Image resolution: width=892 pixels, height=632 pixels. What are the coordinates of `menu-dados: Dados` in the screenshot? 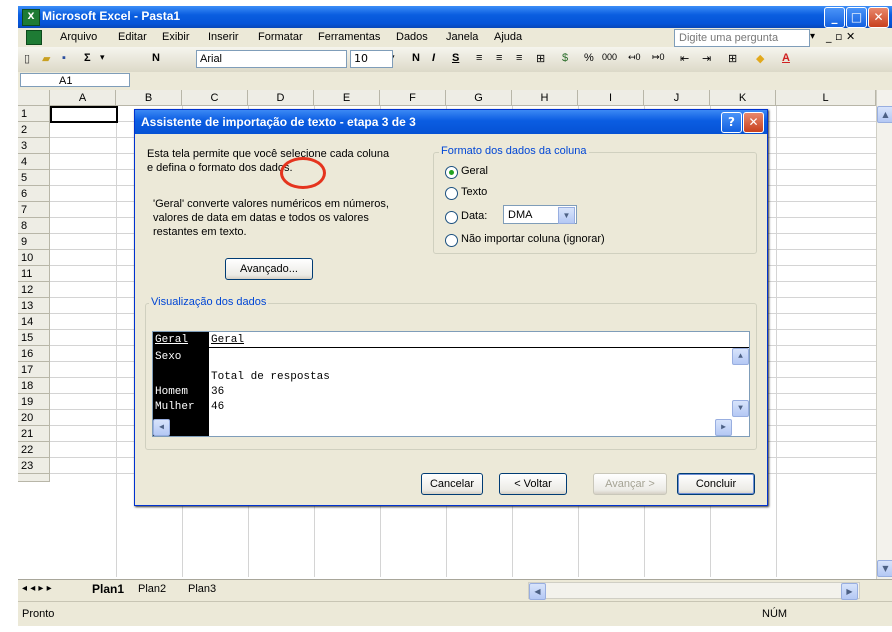 It's located at (412, 37).